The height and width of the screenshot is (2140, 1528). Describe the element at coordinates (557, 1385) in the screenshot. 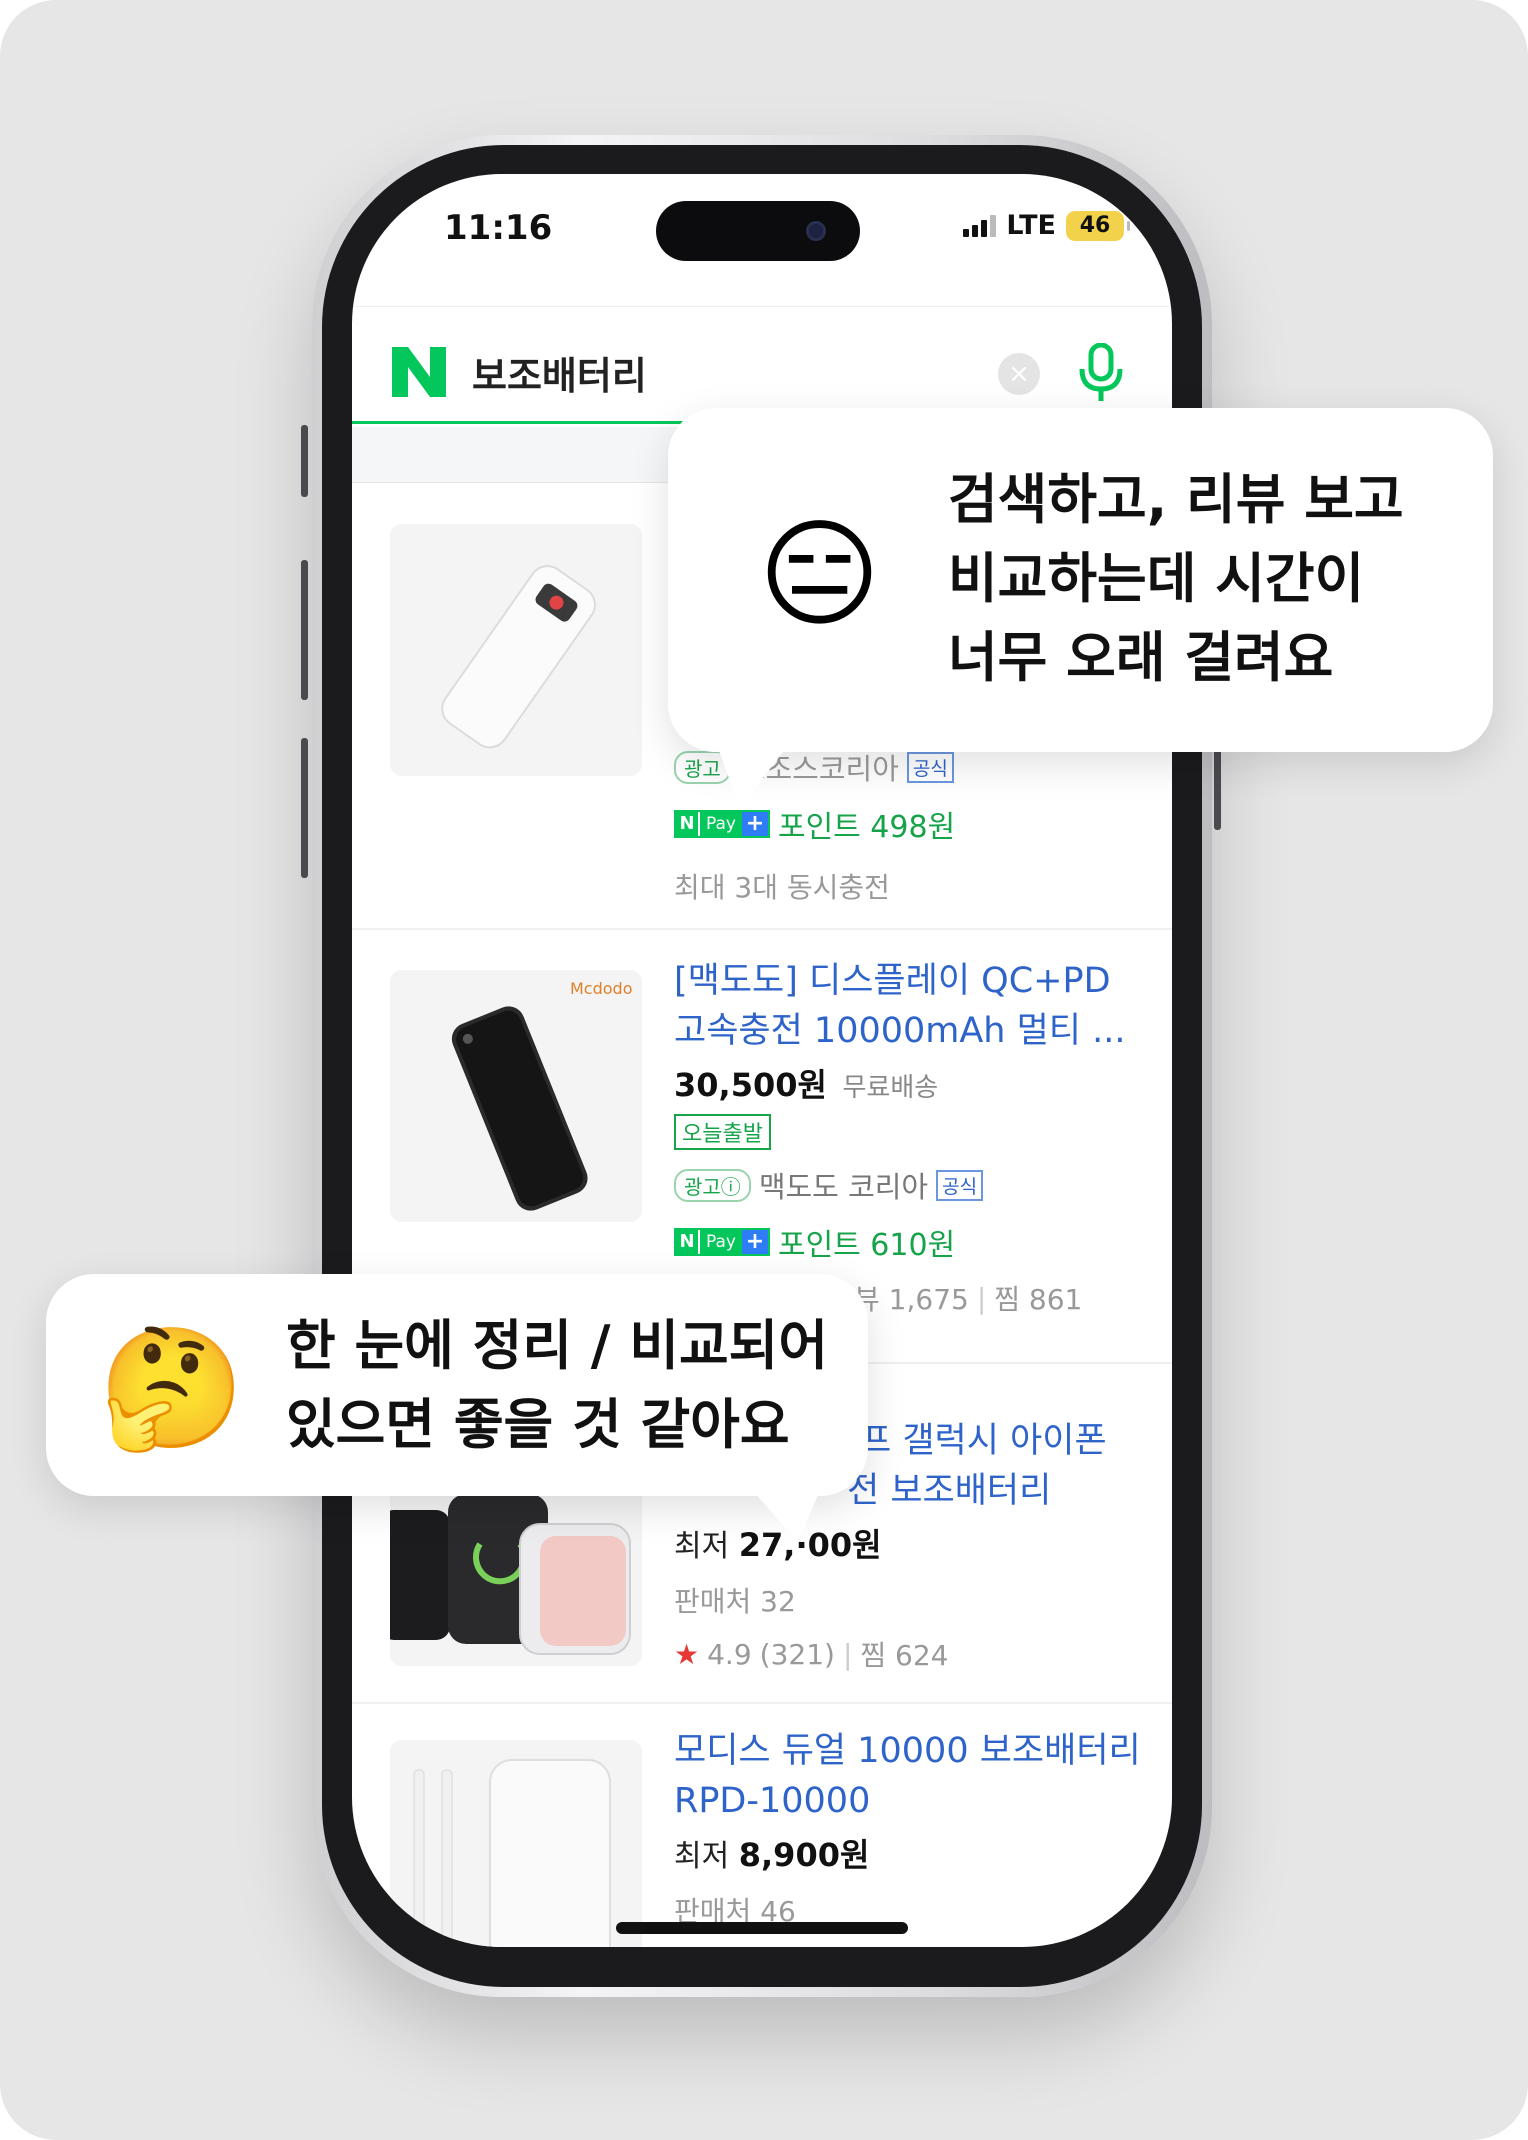

I see `bubble-text-wish: 한 눈에 정리 / 비교되어 있으면 좋을 것 같아요` at that location.